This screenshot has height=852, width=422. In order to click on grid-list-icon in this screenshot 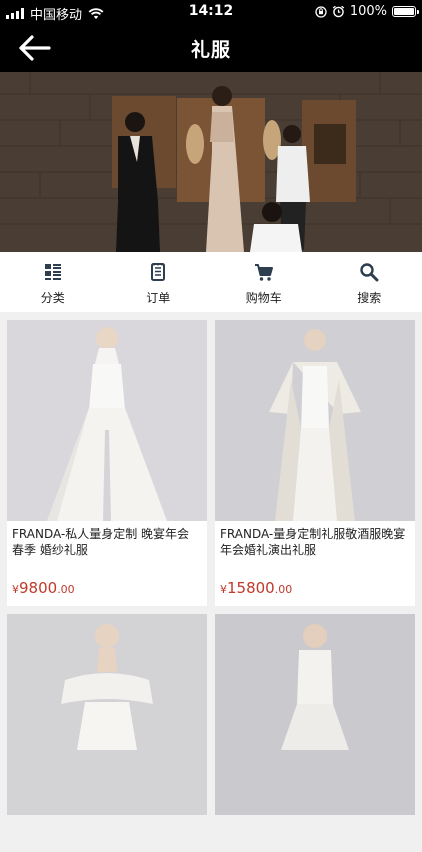, I will do `click(53, 272)`.